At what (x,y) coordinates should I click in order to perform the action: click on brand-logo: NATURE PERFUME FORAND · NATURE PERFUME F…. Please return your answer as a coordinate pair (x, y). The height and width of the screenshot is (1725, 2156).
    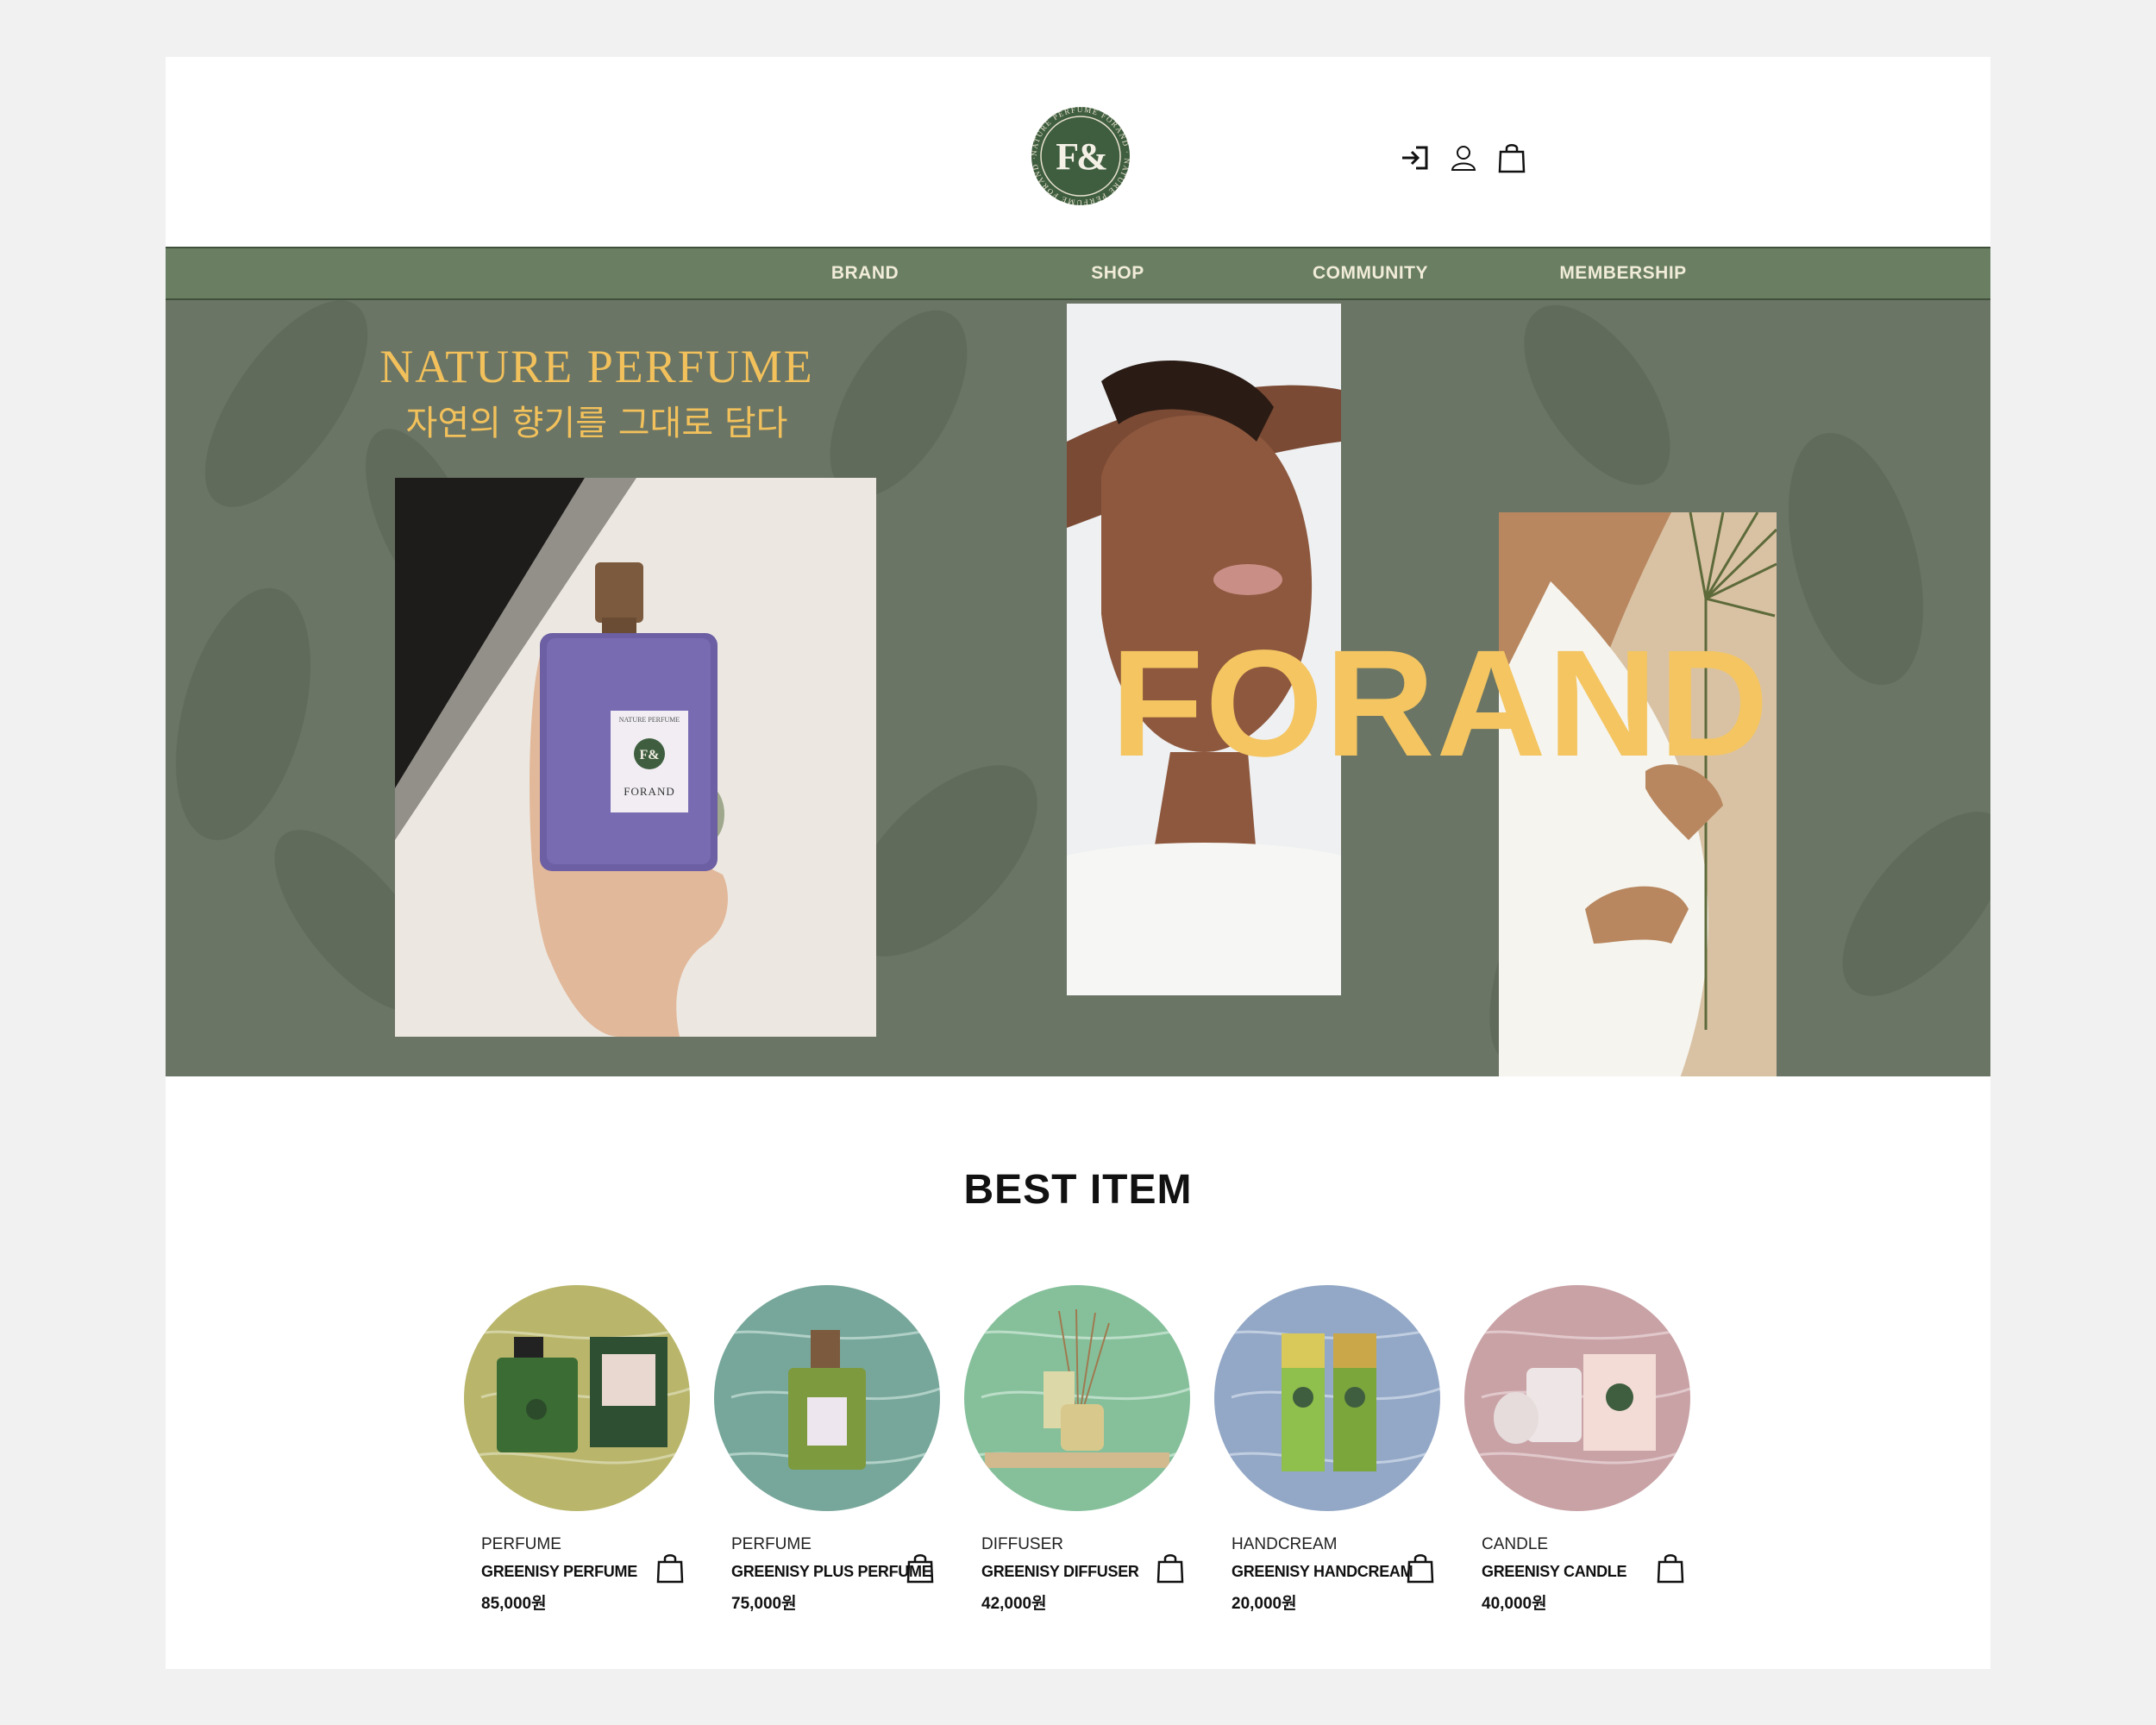
    Looking at the image, I should click on (1080, 156).